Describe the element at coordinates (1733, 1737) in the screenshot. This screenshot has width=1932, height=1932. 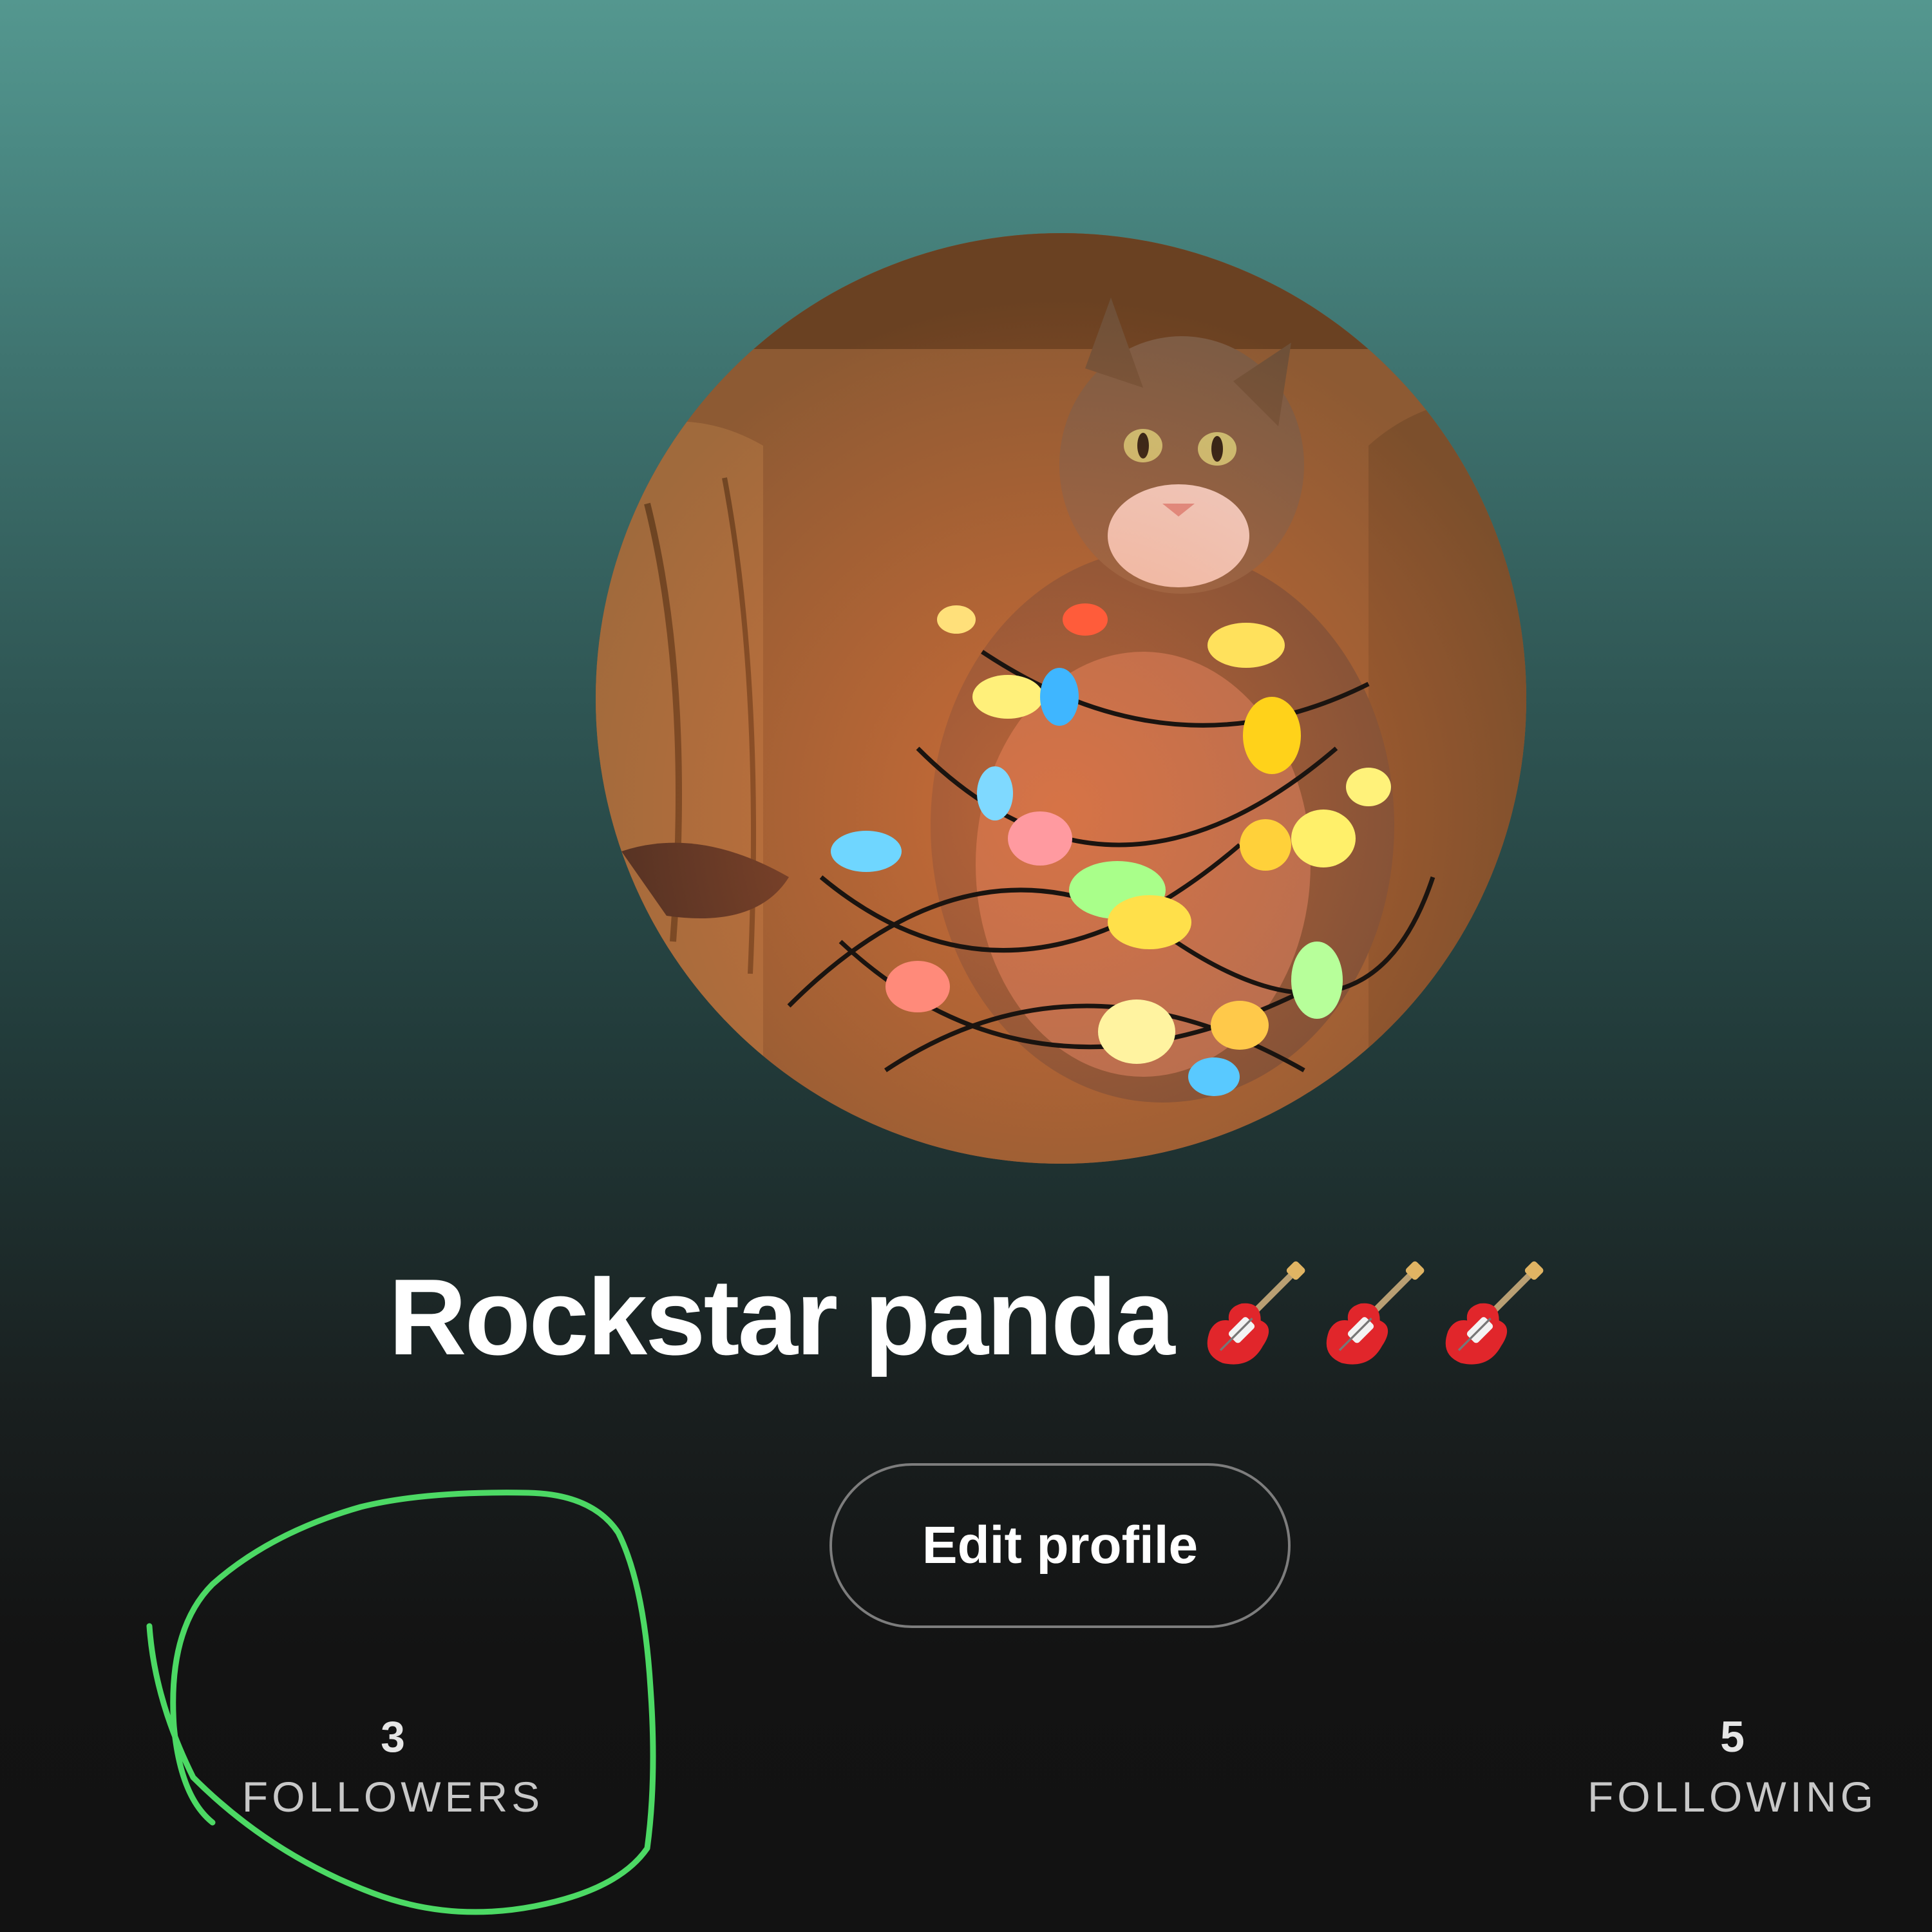
I see `following-count: 5` at that location.